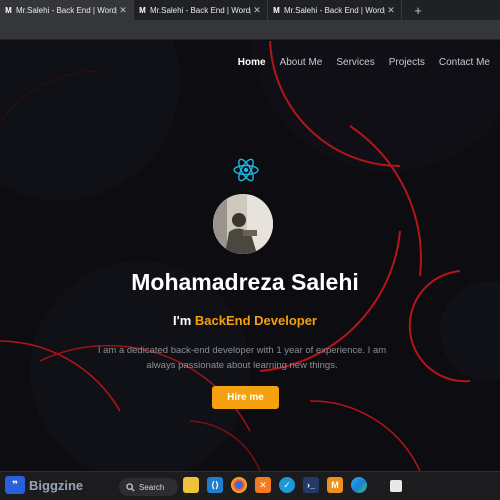  What do you see at coordinates (359, 485) in the screenshot?
I see `edge-icon` at bounding box center [359, 485].